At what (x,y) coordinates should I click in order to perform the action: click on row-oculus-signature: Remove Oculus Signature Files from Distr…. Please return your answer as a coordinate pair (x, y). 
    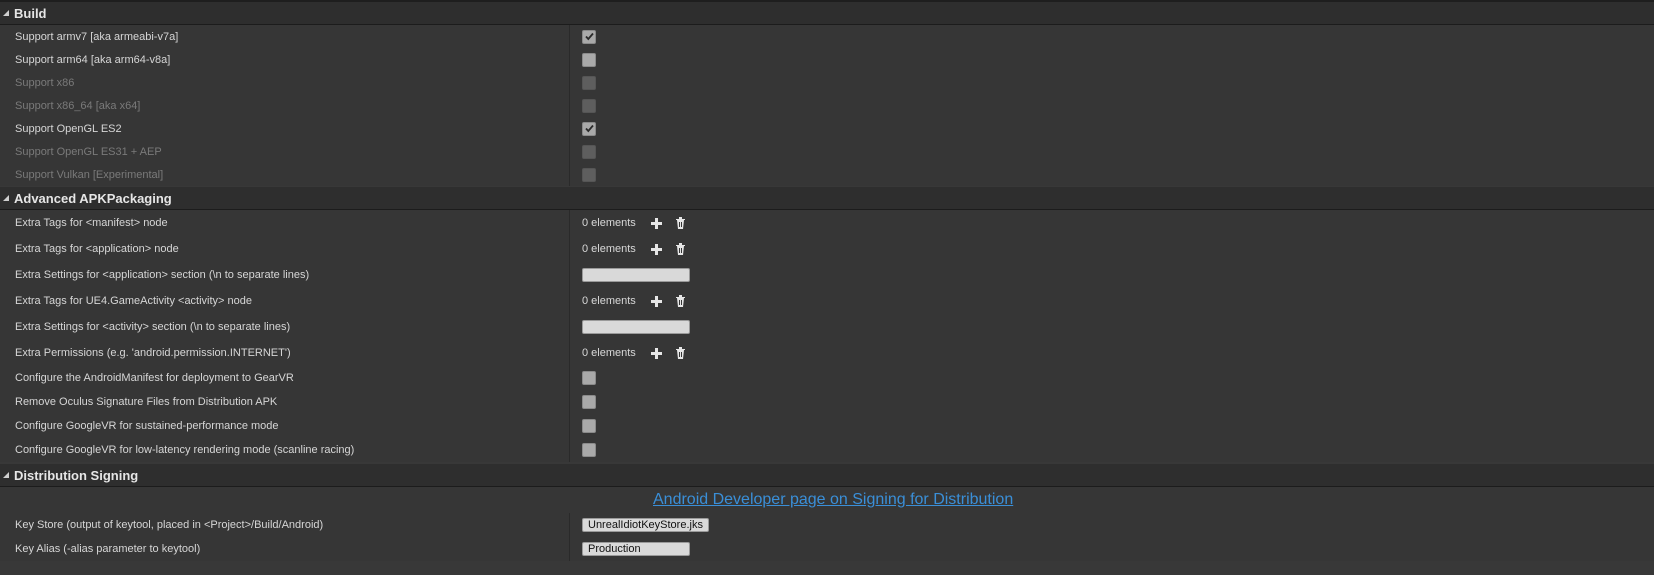
    Looking at the image, I should click on (827, 402).